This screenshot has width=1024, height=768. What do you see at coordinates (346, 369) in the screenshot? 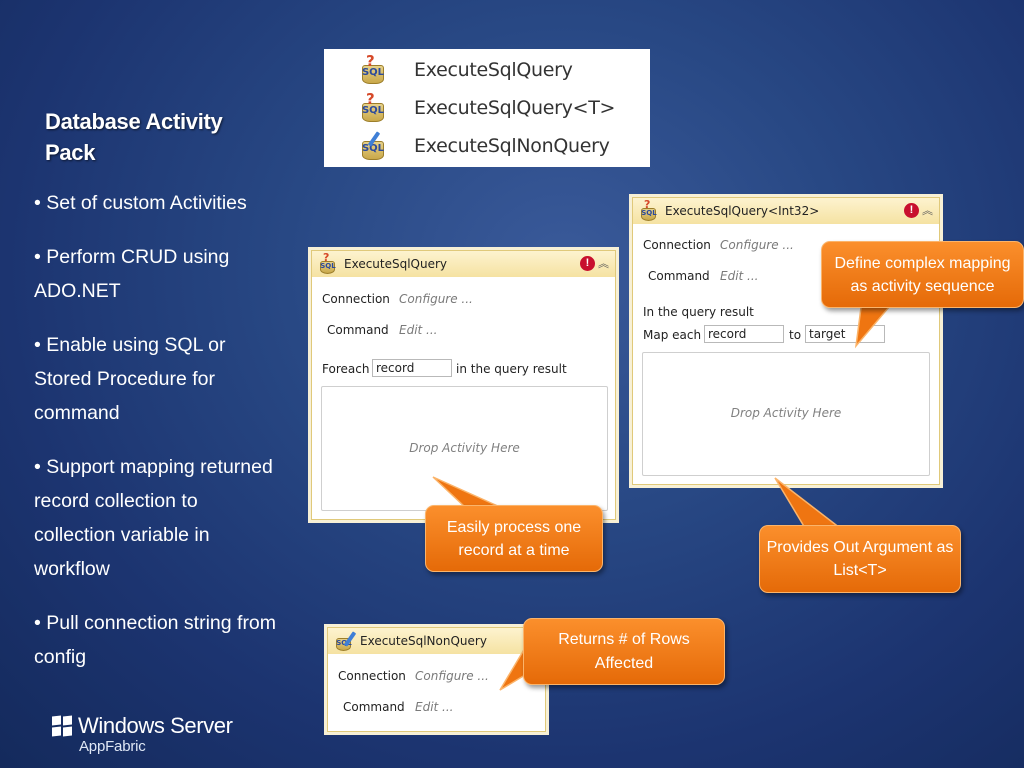
I see `foreach-label: Foreach` at bounding box center [346, 369].